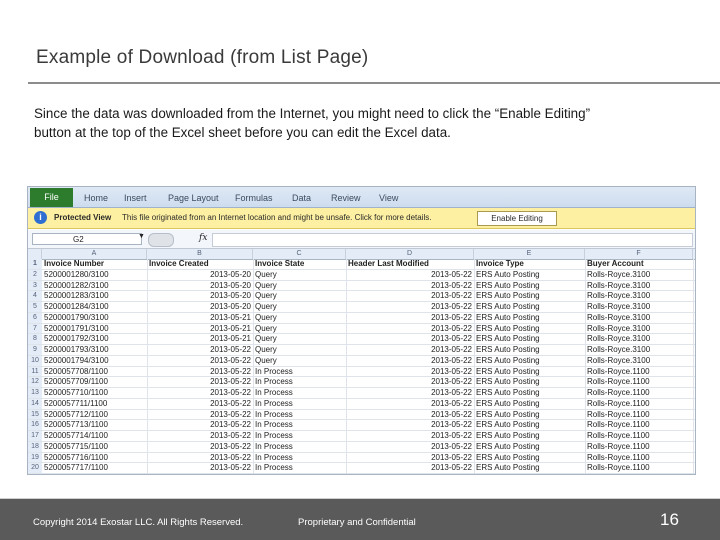 The width and height of the screenshot is (720, 540). I want to click on info-icon: i, so click(40, 217).